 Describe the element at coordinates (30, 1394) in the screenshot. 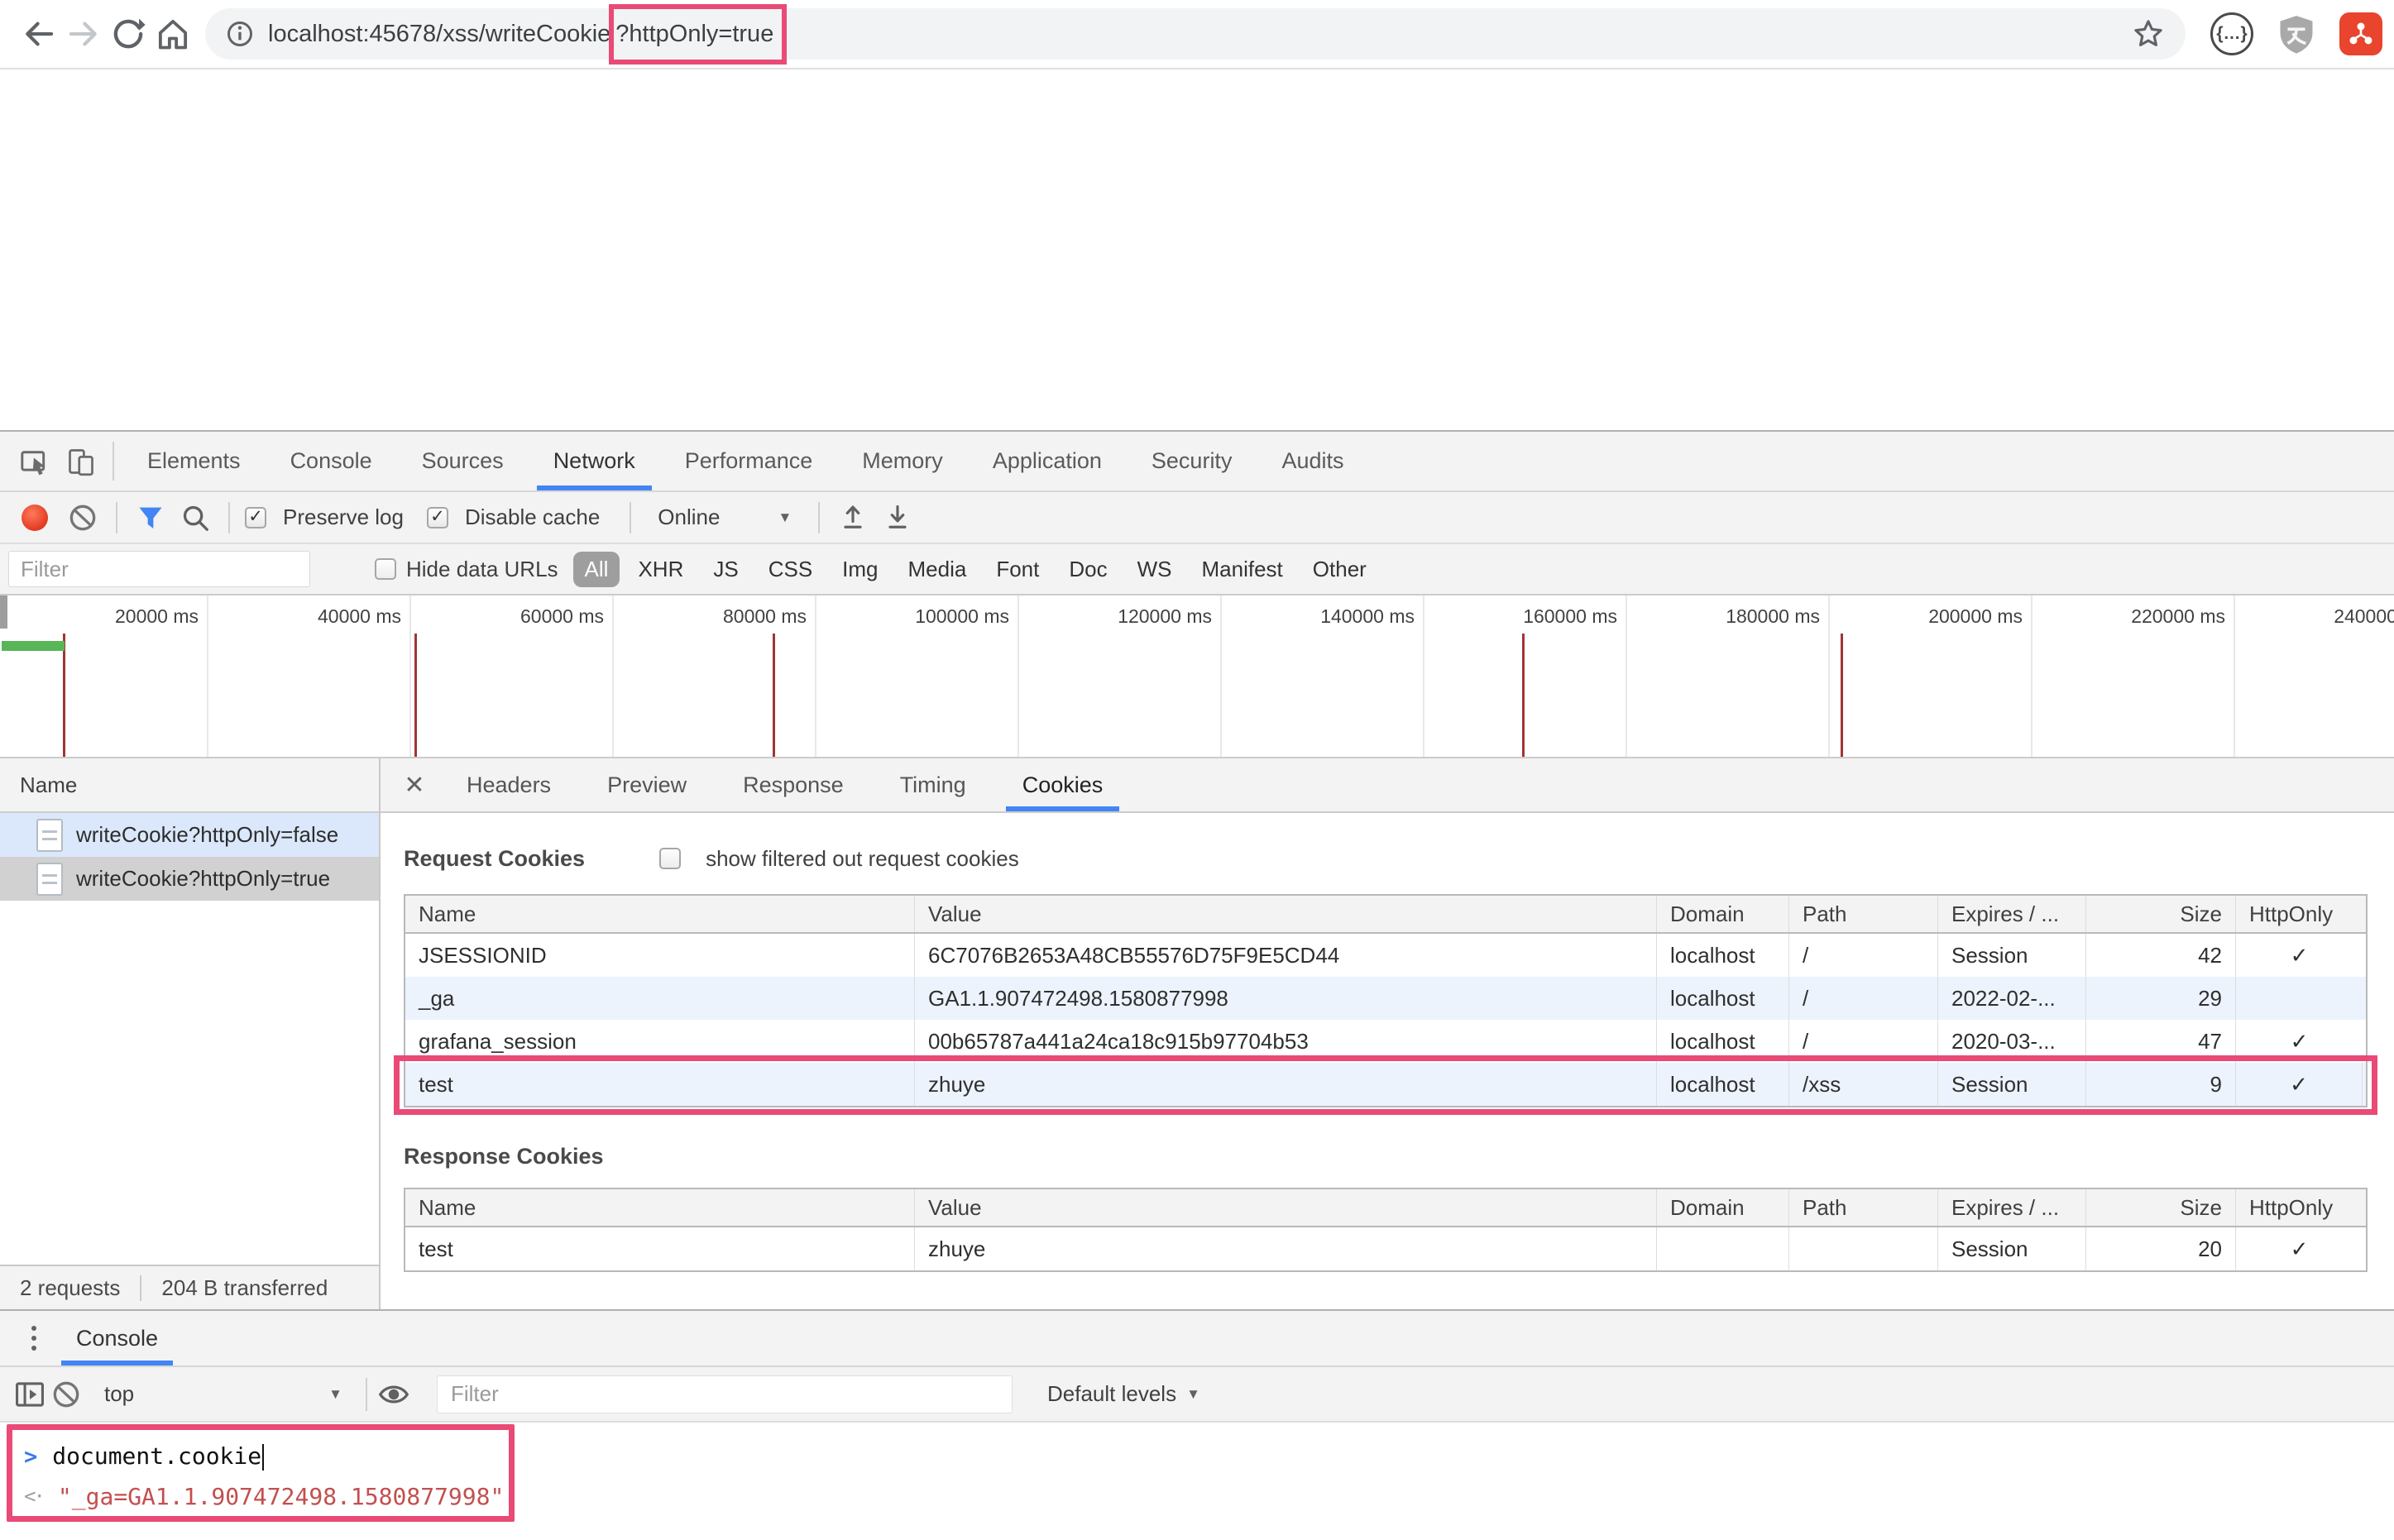

I see `console-sidebar-icon` at that location.